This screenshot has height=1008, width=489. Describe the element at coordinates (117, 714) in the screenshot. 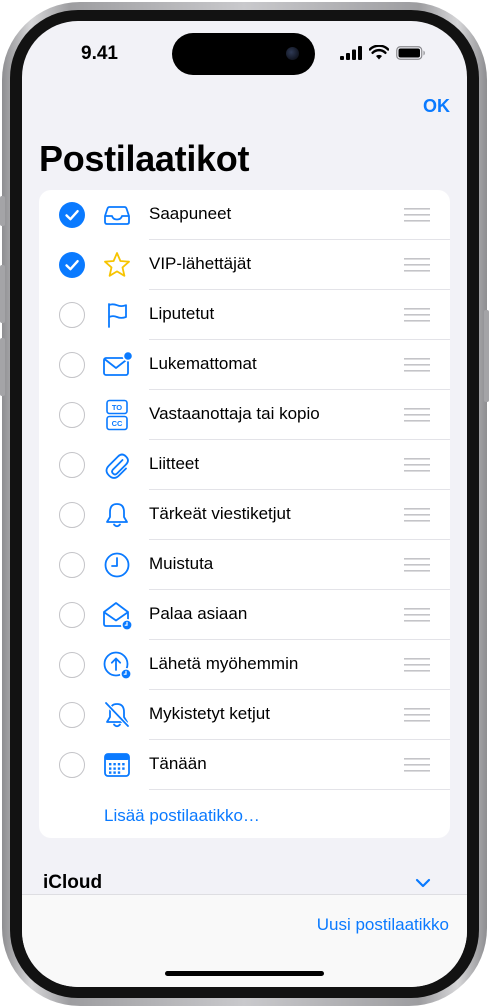

I see `bell-slash-icon` at that location.